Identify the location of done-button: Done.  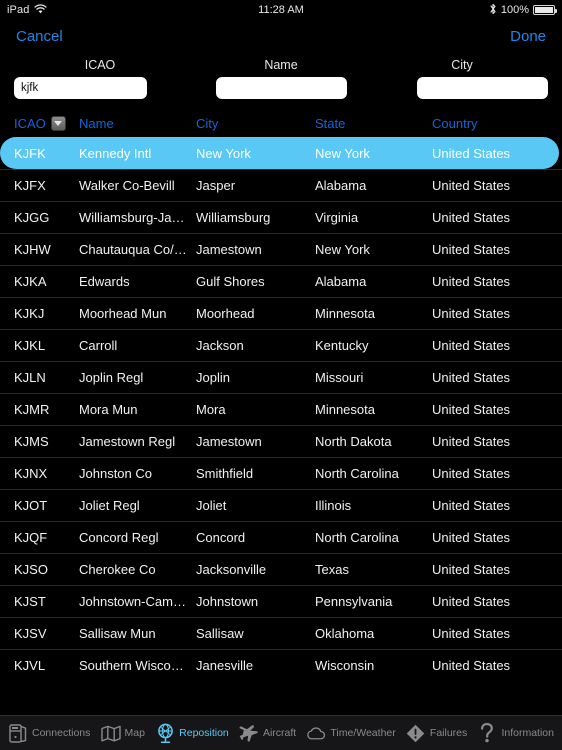
(528, 36).